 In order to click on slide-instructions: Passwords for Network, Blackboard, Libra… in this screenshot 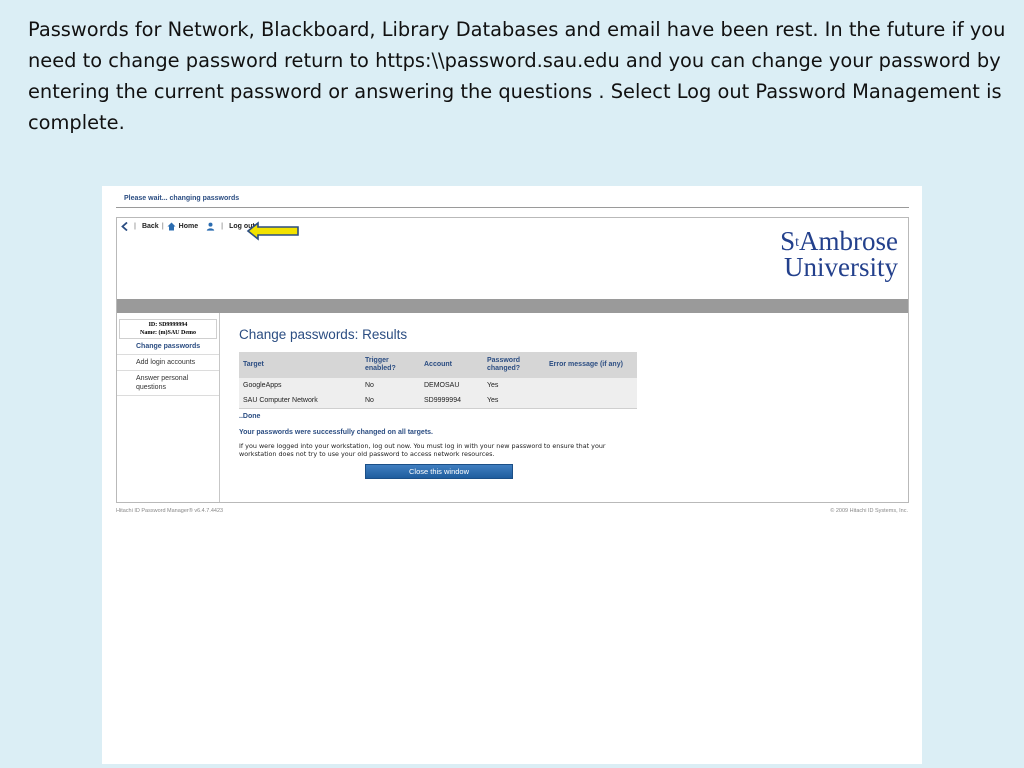, I will do `click(517, 76)`.